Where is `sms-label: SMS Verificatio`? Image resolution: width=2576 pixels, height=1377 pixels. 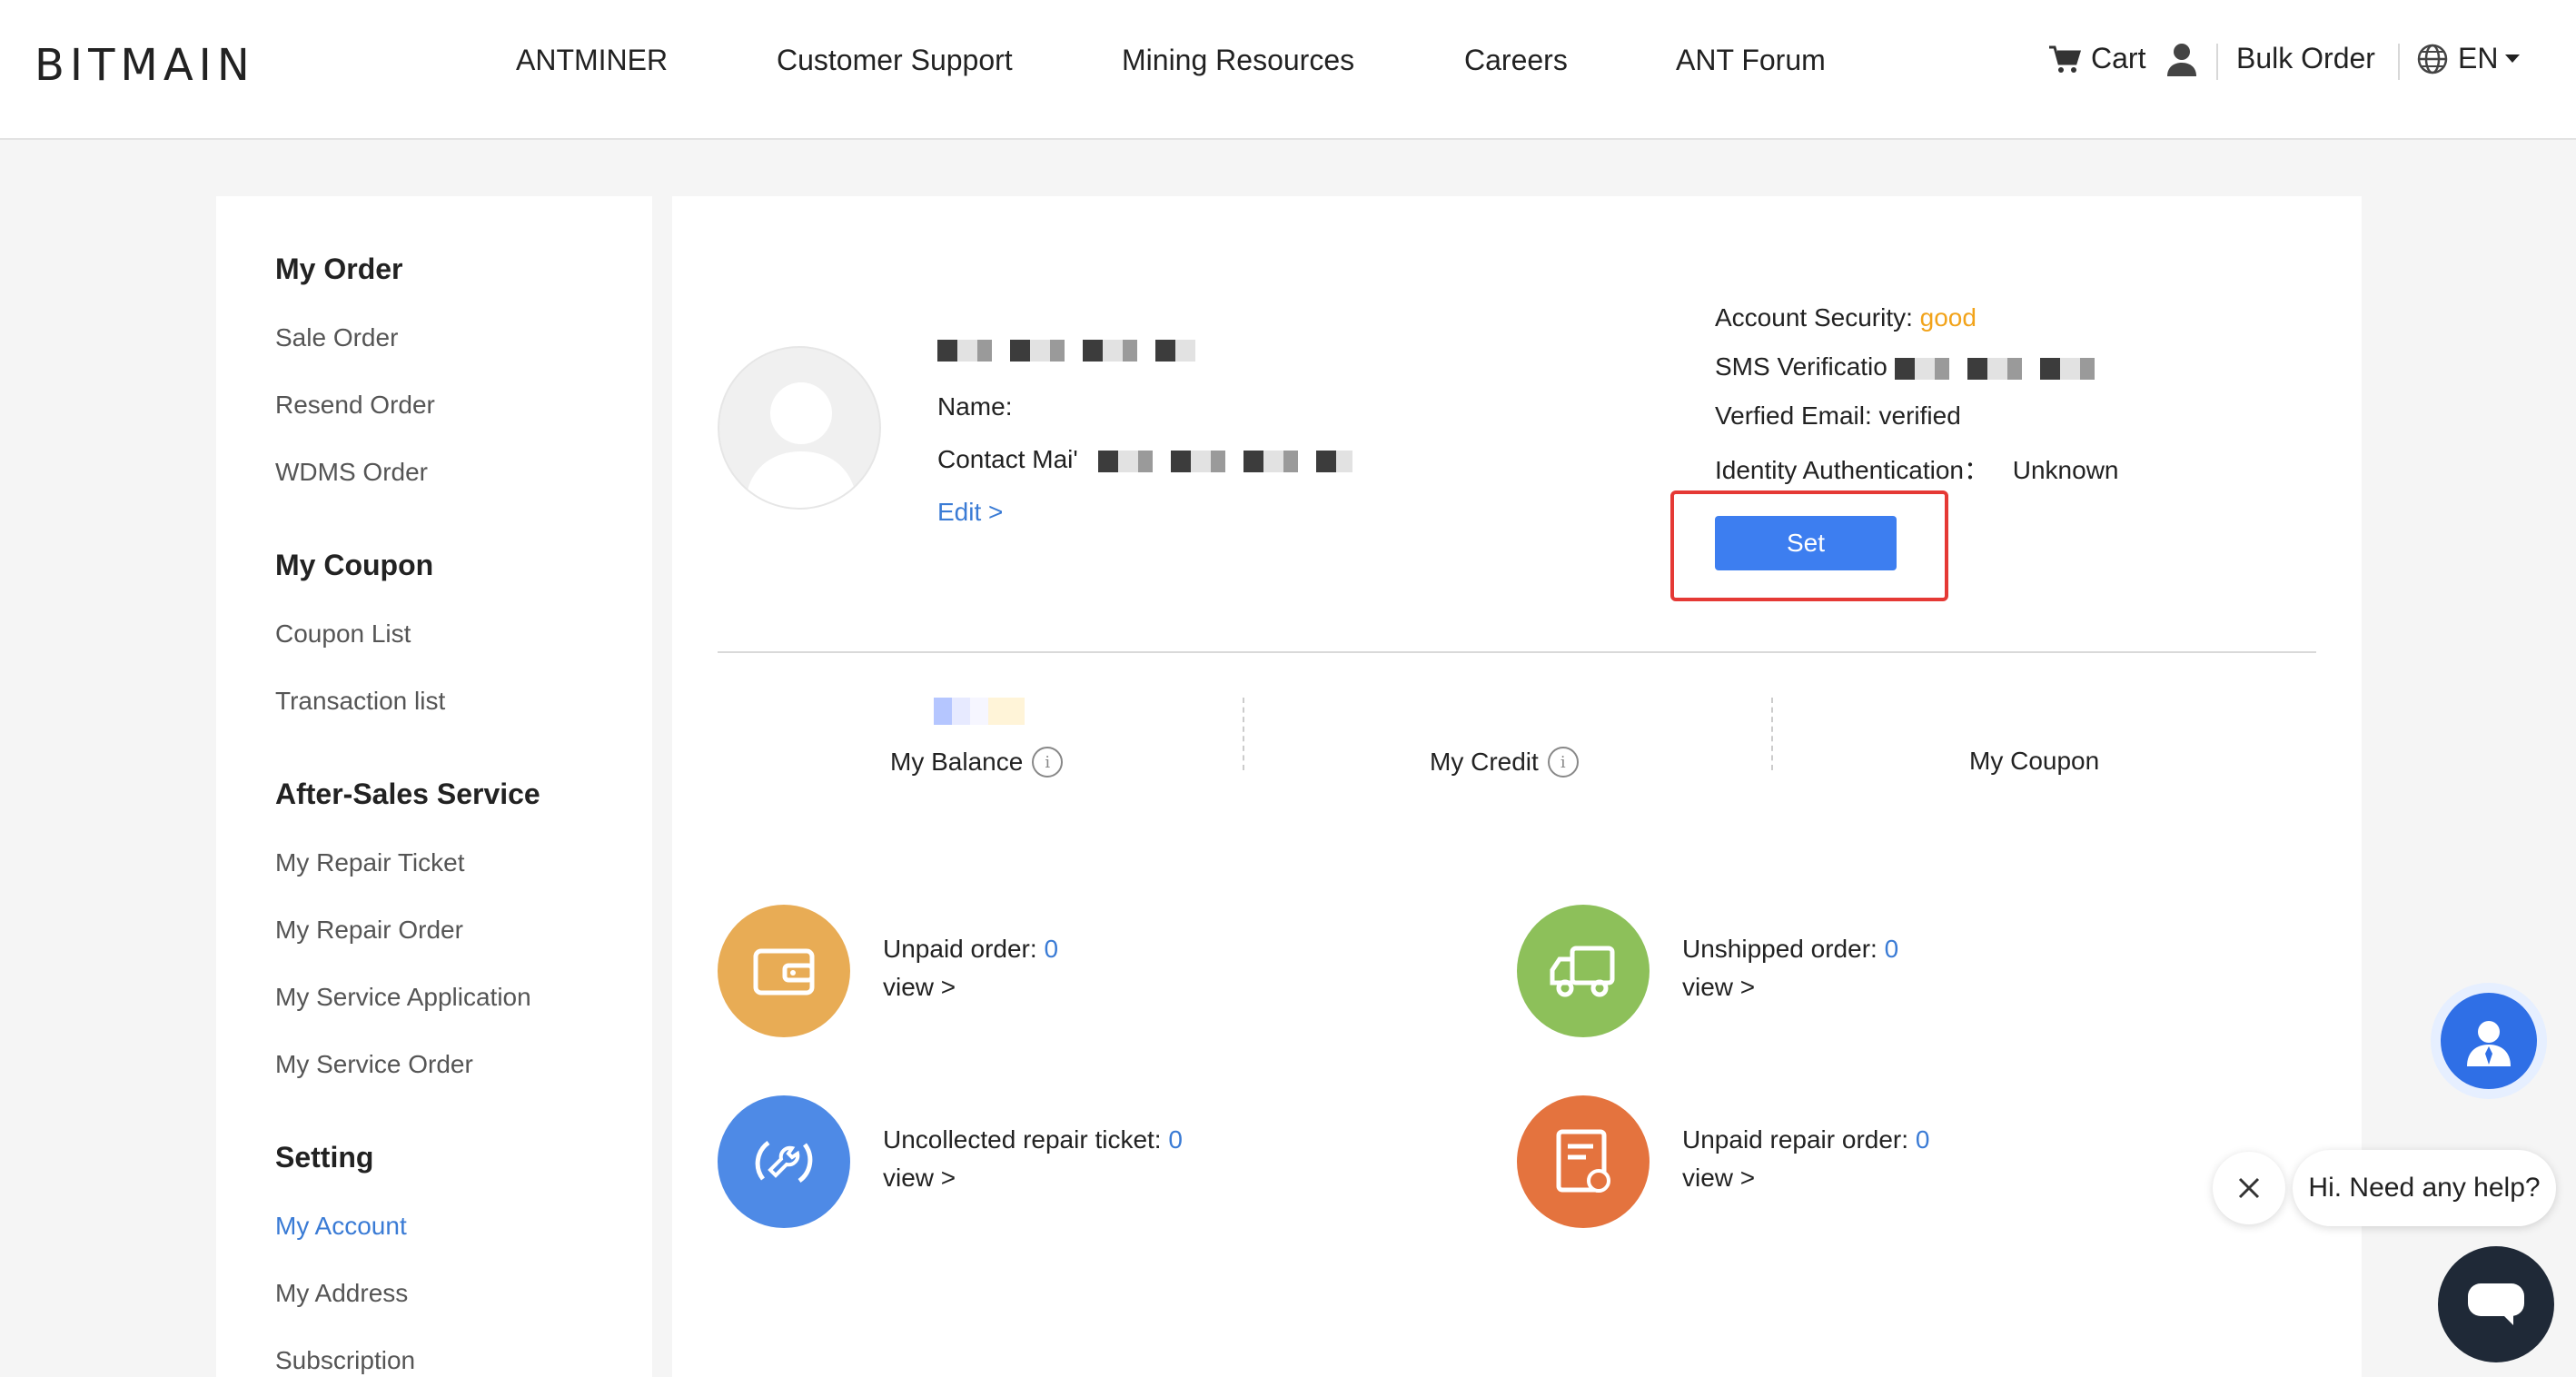
sms-label: SMS Verificatio is located at coordinates (1801, 366).